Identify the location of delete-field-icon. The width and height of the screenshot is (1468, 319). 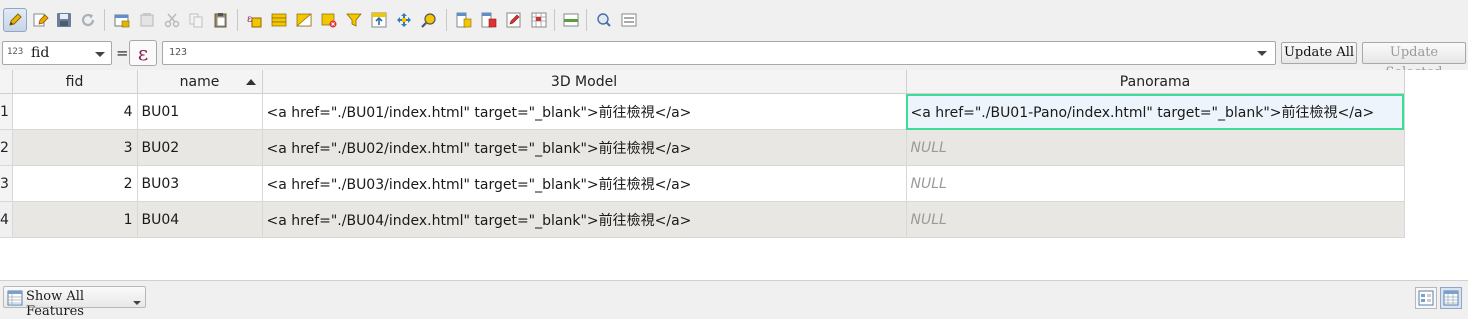
(489, 20).